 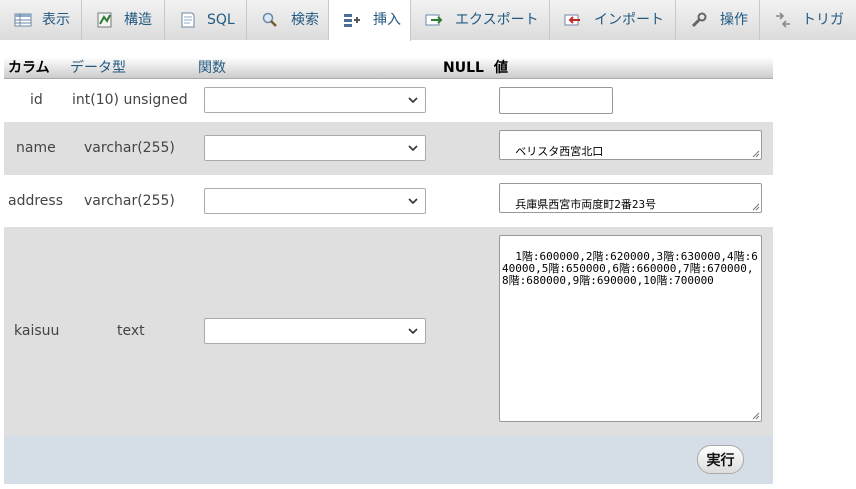 What do you see at coordinates (29, 68) in the screenshot?
I see `header-column: カラム` at bounding box center [29, 68].